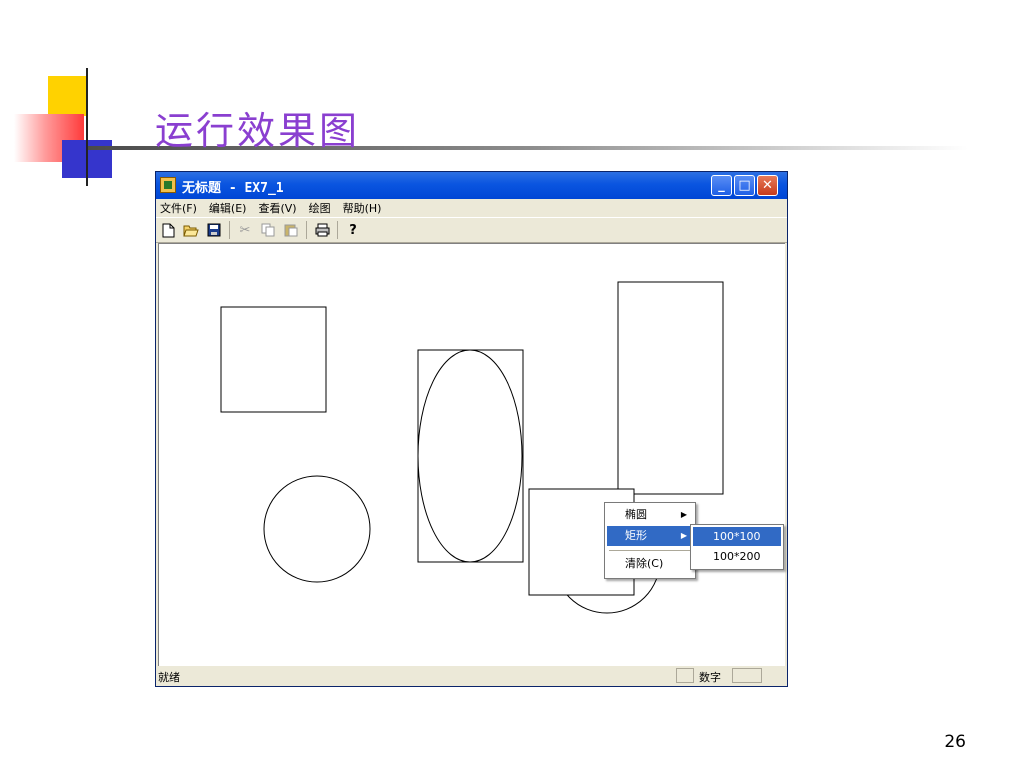  Describe the element at coordinates (178, 208) in the screenshot. I see `menu-file: 文件(F)` at that location.